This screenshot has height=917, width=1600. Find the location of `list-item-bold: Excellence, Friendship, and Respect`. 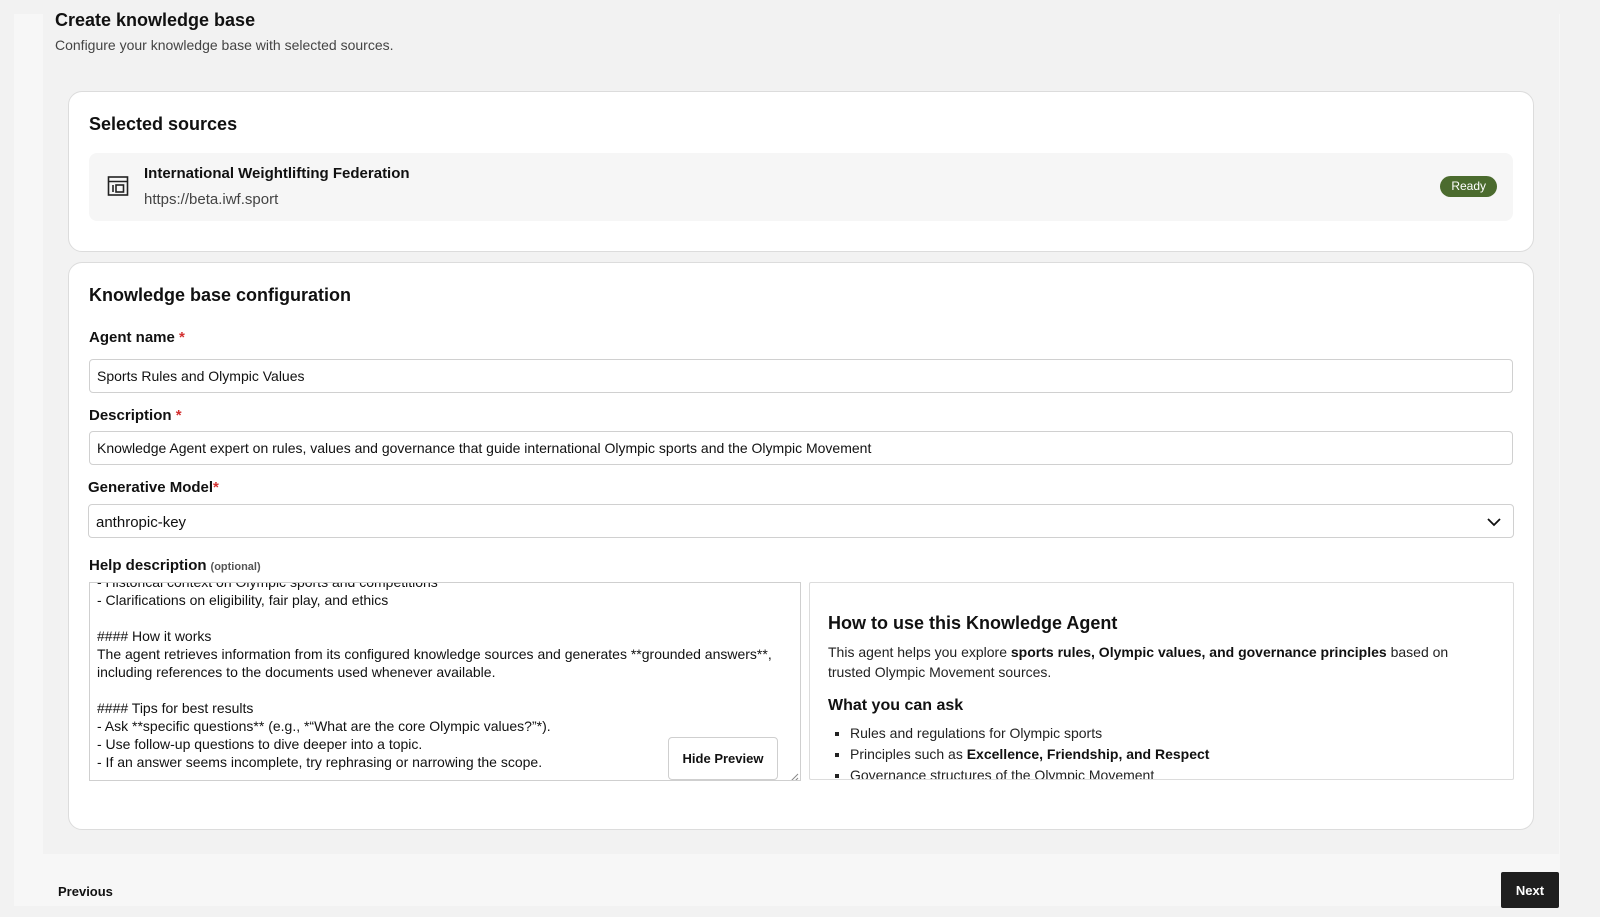

list-item-bold: Excellence, Friendship, and Respect is located at coordinates (1088, 754).